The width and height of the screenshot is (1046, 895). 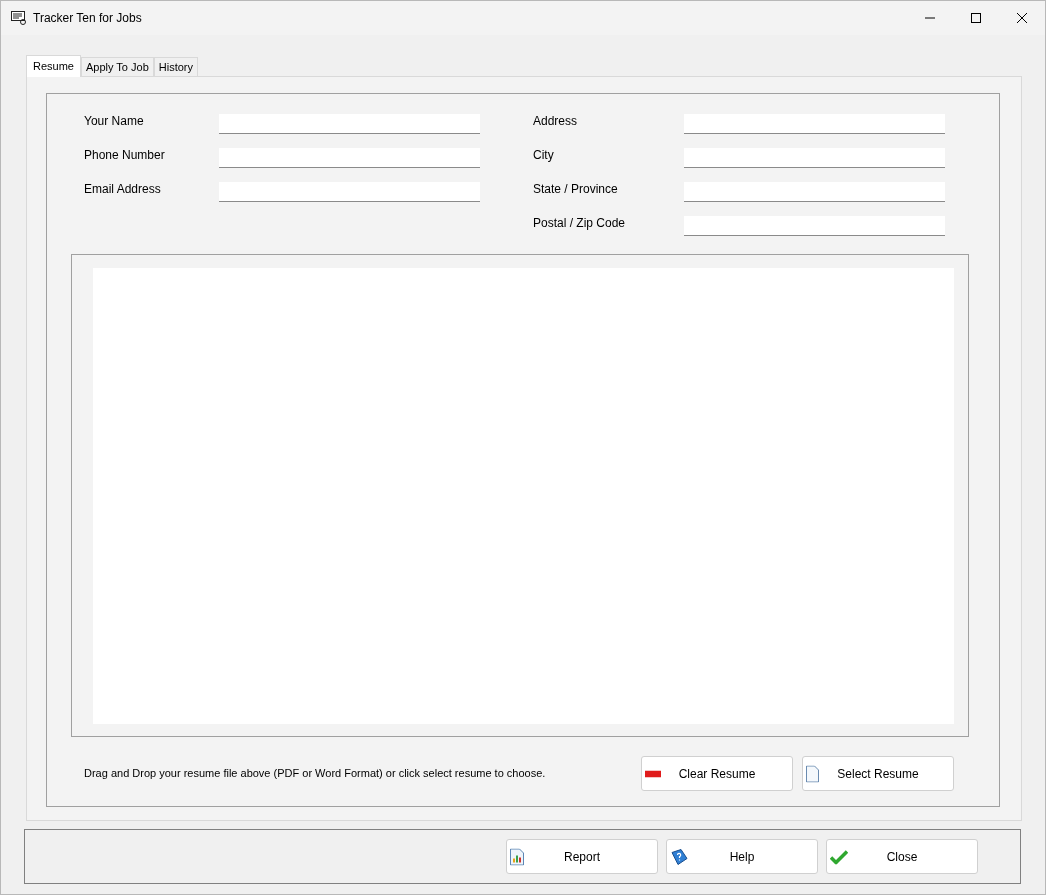 I want to click on field-label: Postal / Zip Code, so click(x=580, y=223).